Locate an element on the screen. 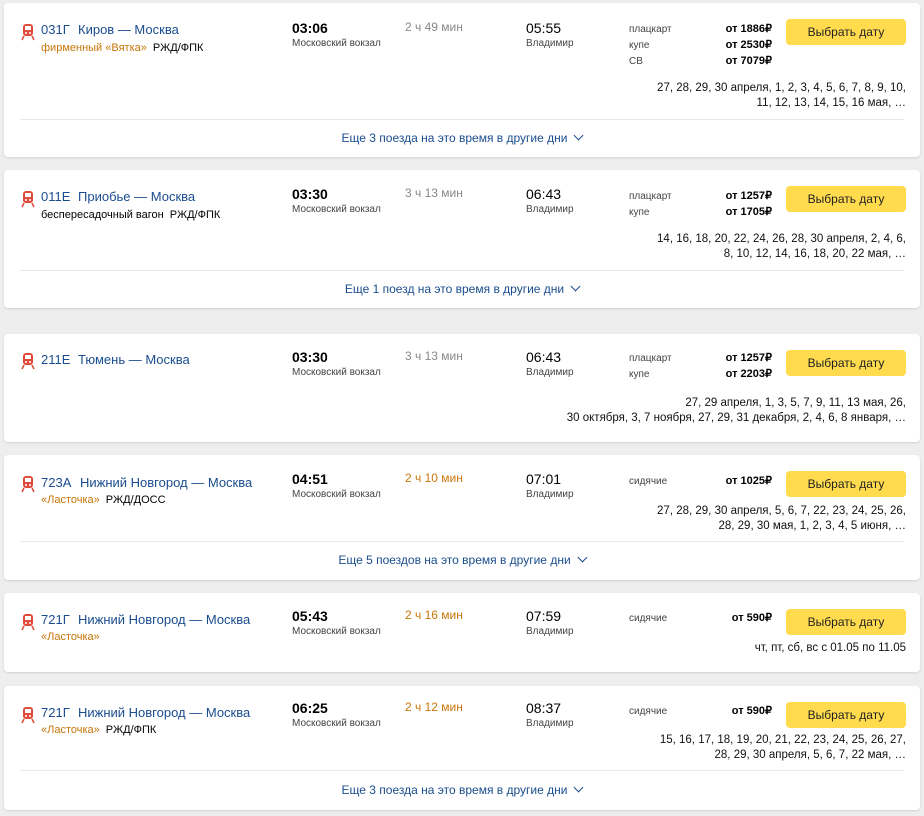  more-trains-link: Еще 5 поездов на это время в другие дни is located at coordinates (462, 559).